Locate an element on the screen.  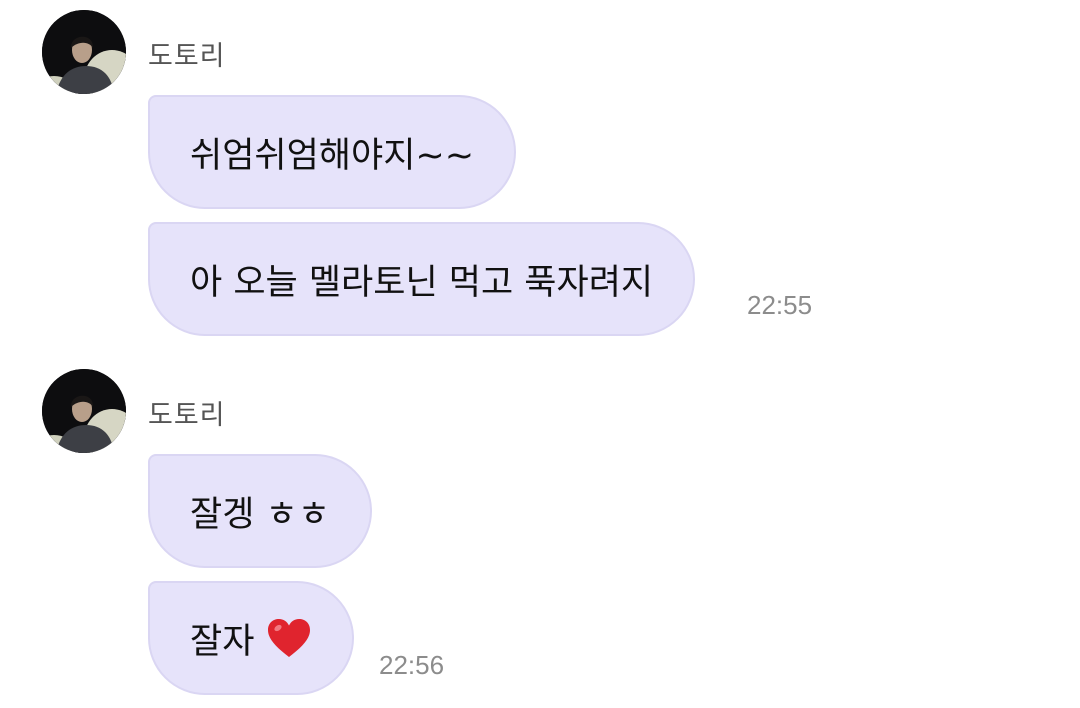
message-text: 잘겡 ㅎㅎ is located at coordinates (260, 514).